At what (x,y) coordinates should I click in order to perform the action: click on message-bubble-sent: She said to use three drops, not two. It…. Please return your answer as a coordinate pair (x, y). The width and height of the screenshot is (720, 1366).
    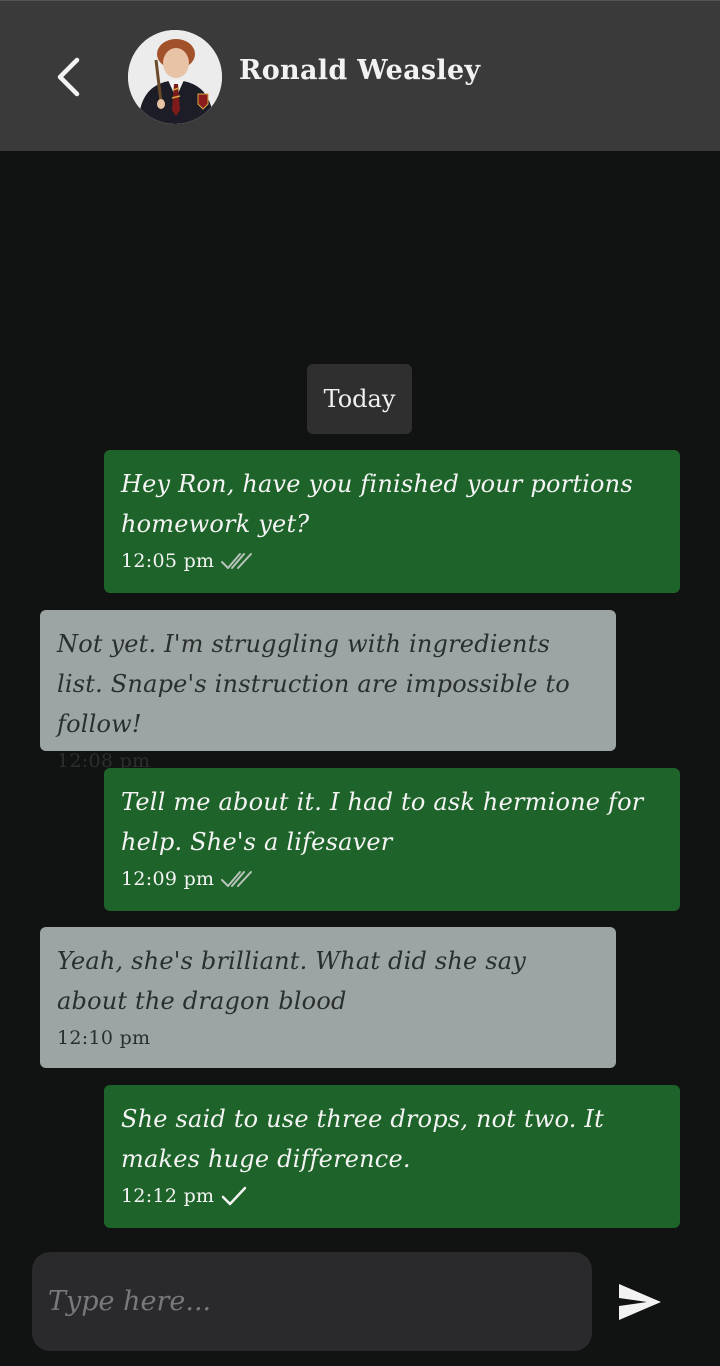
    Looking at the image, I should click on (392, 1156).